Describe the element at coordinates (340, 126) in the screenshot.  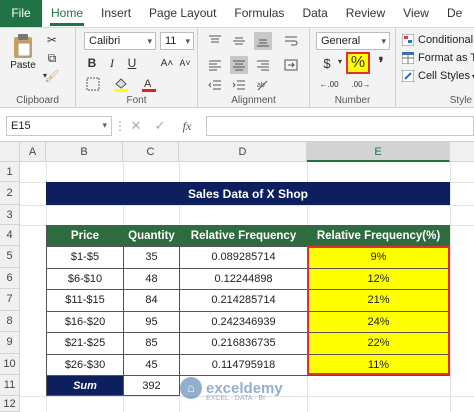
I see `formula-input` at that location.